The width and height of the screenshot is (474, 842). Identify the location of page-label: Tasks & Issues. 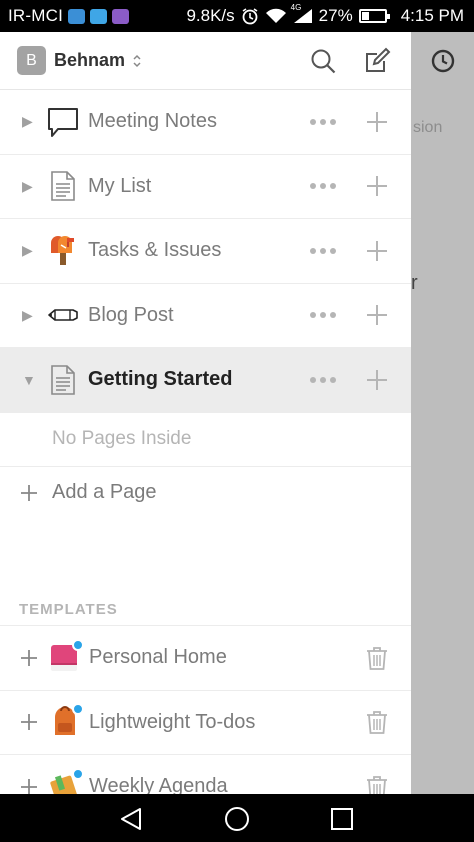
(155, 250).